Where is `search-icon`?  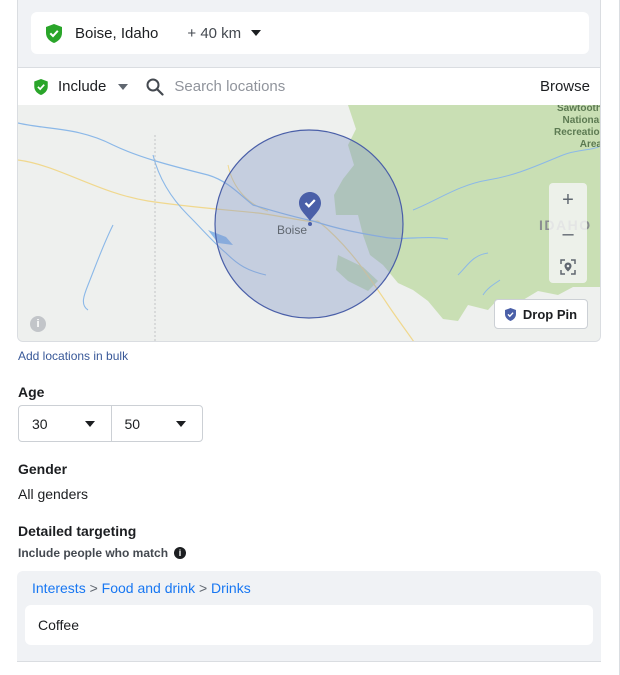
search-icon is located at coordinates (155, 87).